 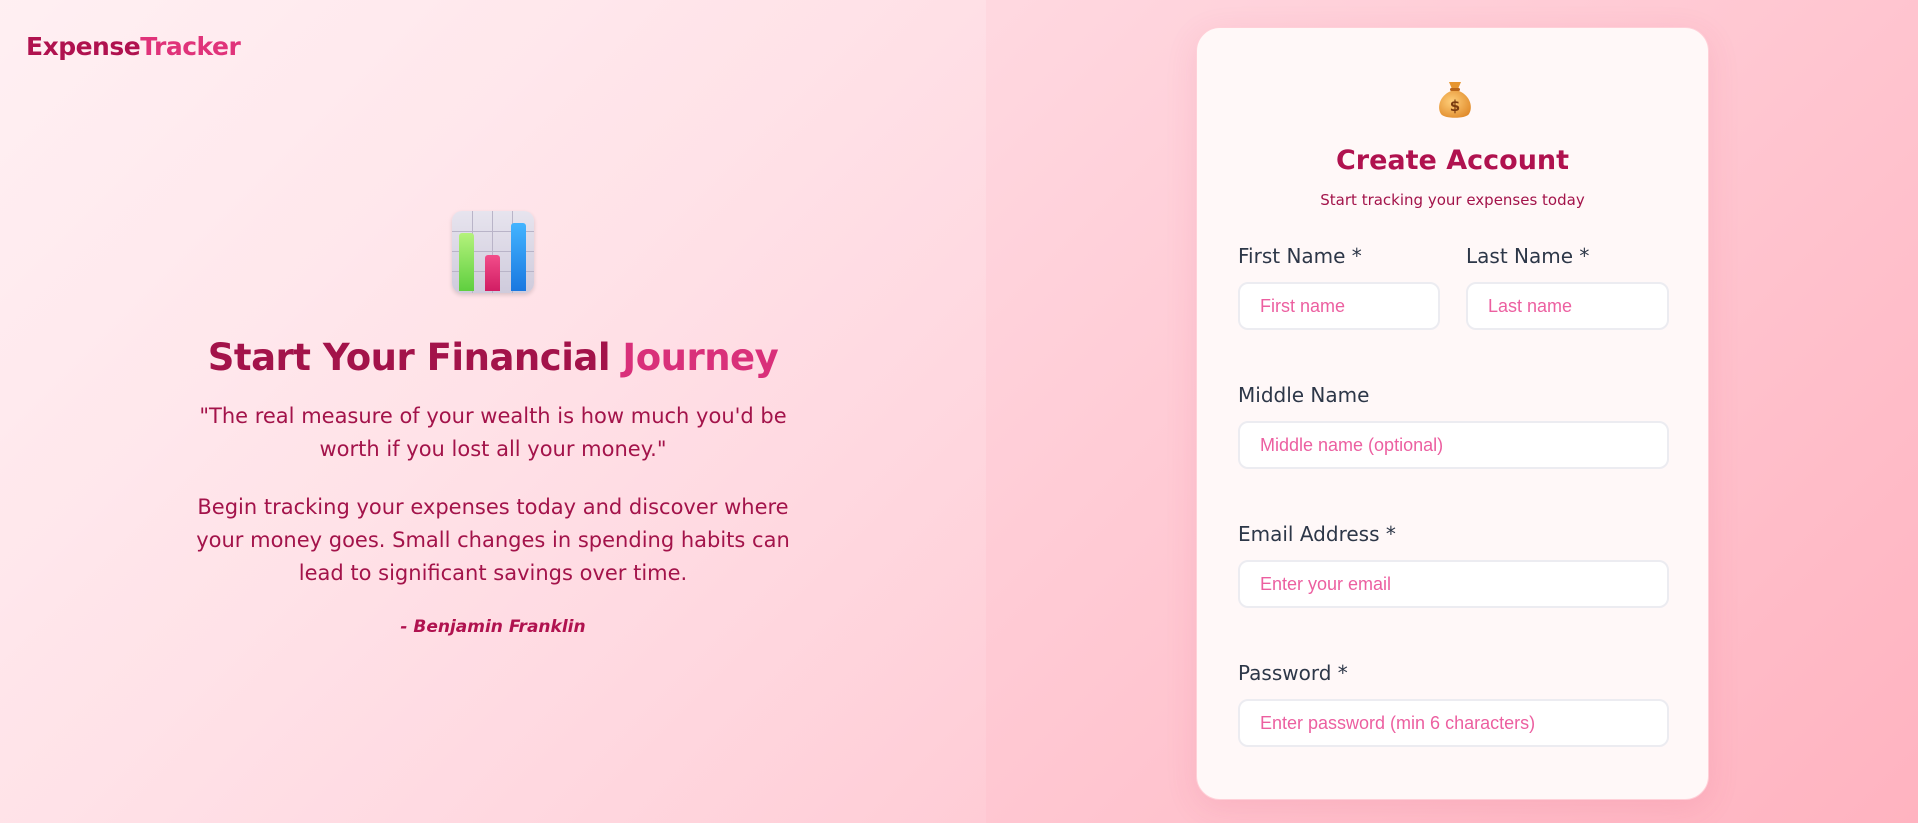 I want to click on app-logo: ExpenseTracker, so click(x=133, y=46).